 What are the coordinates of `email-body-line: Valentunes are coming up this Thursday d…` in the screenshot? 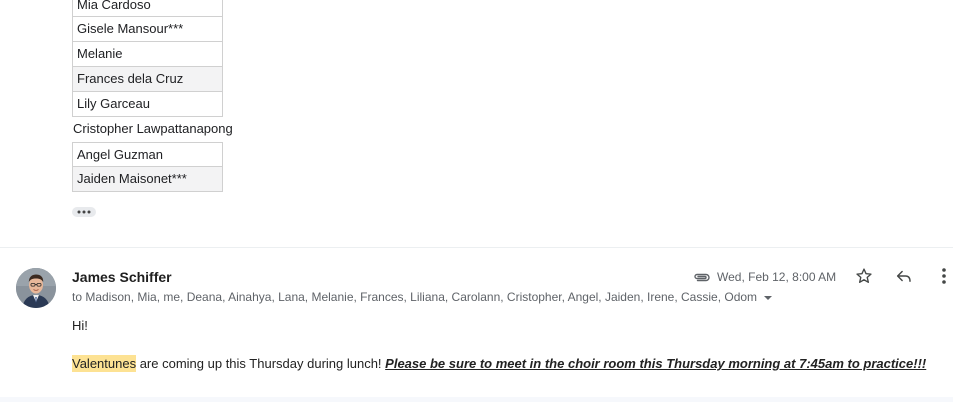 It's located at (499, 363).